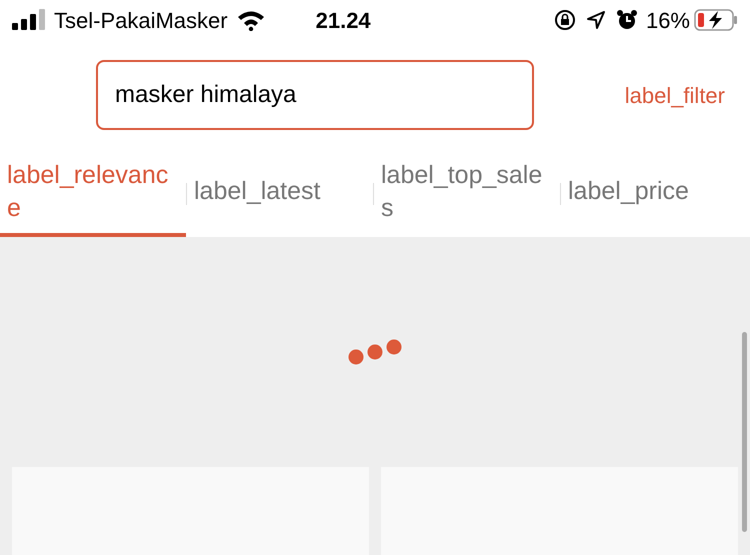 This screenshot has width=750, height=555. Describe the element at coordinates (29, 20) in the screenshot. I see `signal-icon` at that location.